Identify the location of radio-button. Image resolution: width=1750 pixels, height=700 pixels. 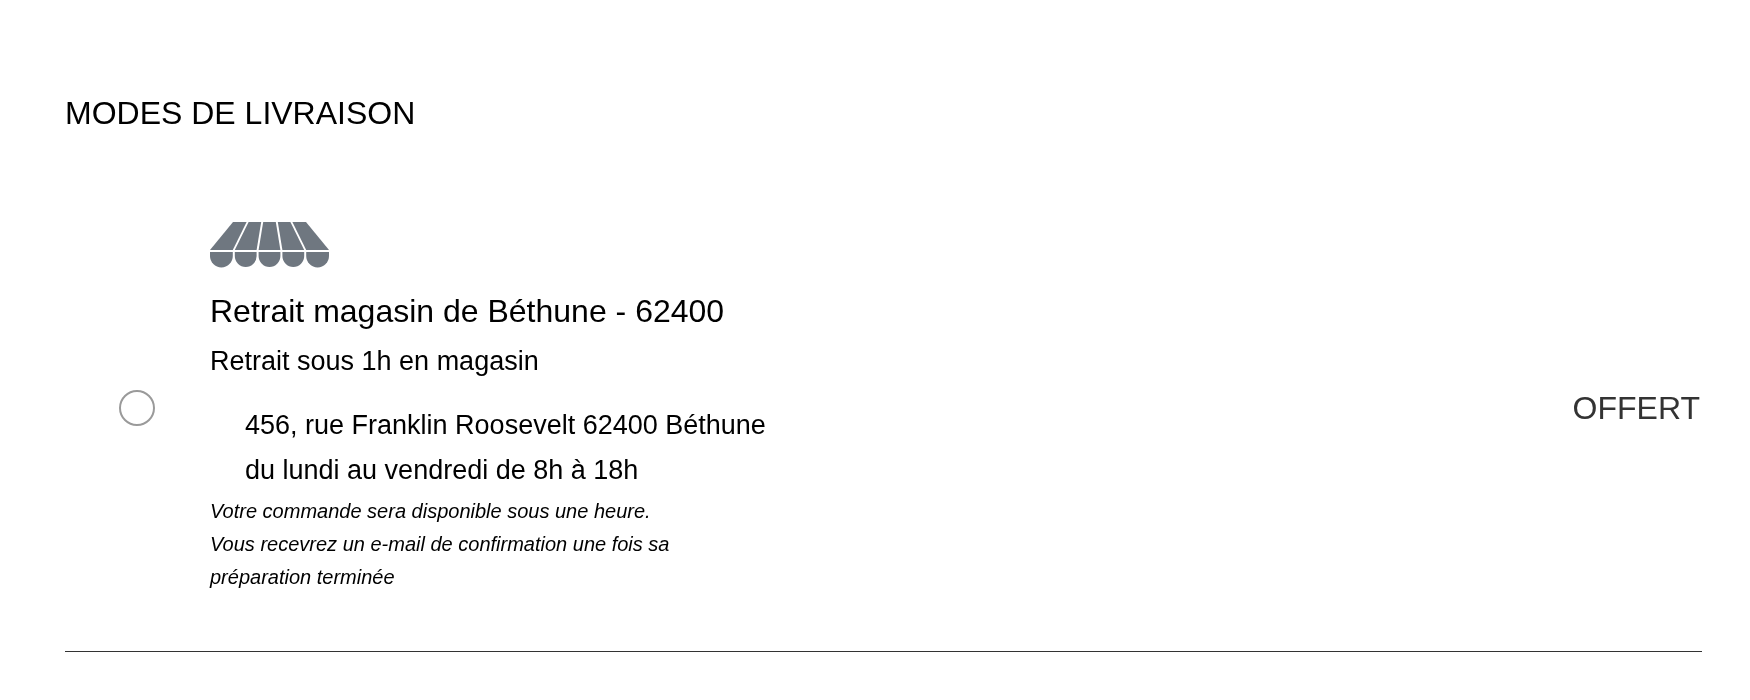
(137, 408).